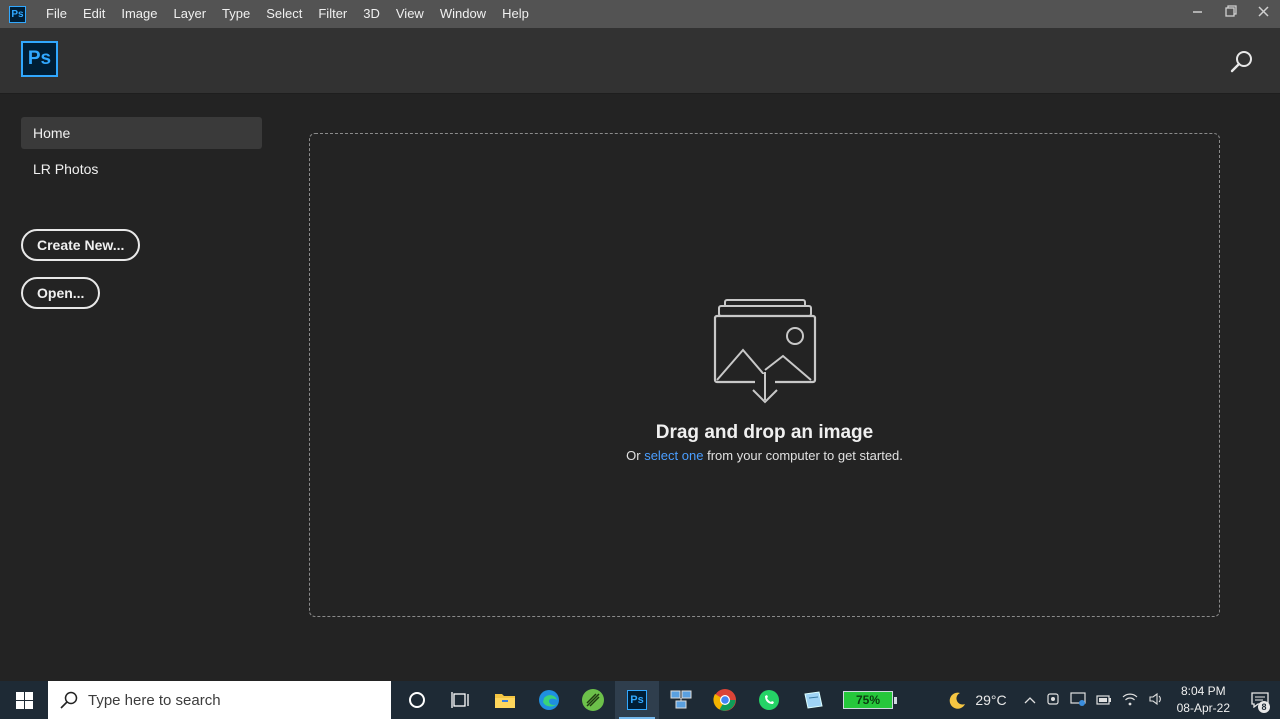 The height and width of the screenshot is (719, 1280). I want to click on taskbar-search-box: Type here to search, so click(219, 700).